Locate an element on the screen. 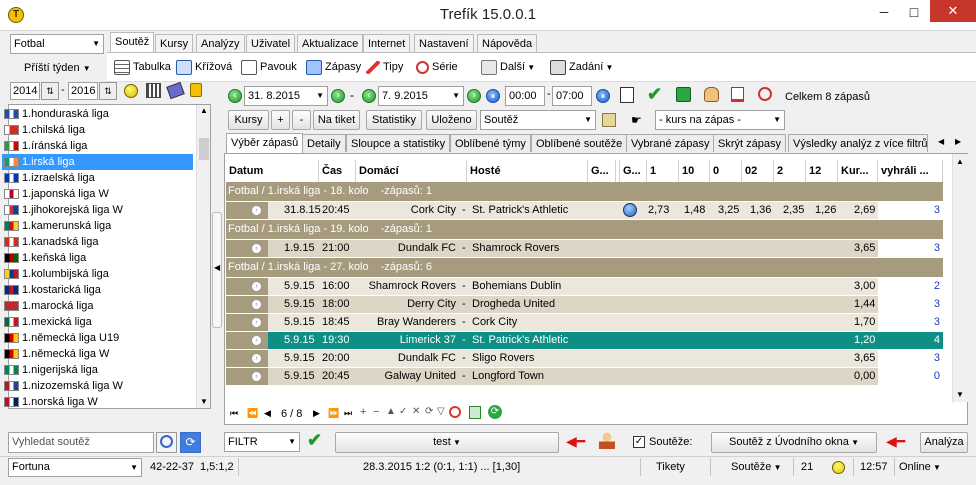 Image resolution: width=976 pixels, height=485 pixels. pager-post-icon: ✓ is located at coordinates (403, 411).